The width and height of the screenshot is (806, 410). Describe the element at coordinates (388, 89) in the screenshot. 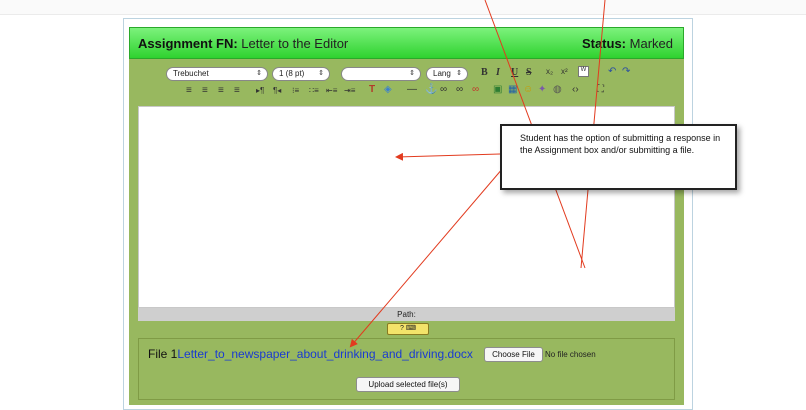

I see `background-color-button: ◈` at that location.